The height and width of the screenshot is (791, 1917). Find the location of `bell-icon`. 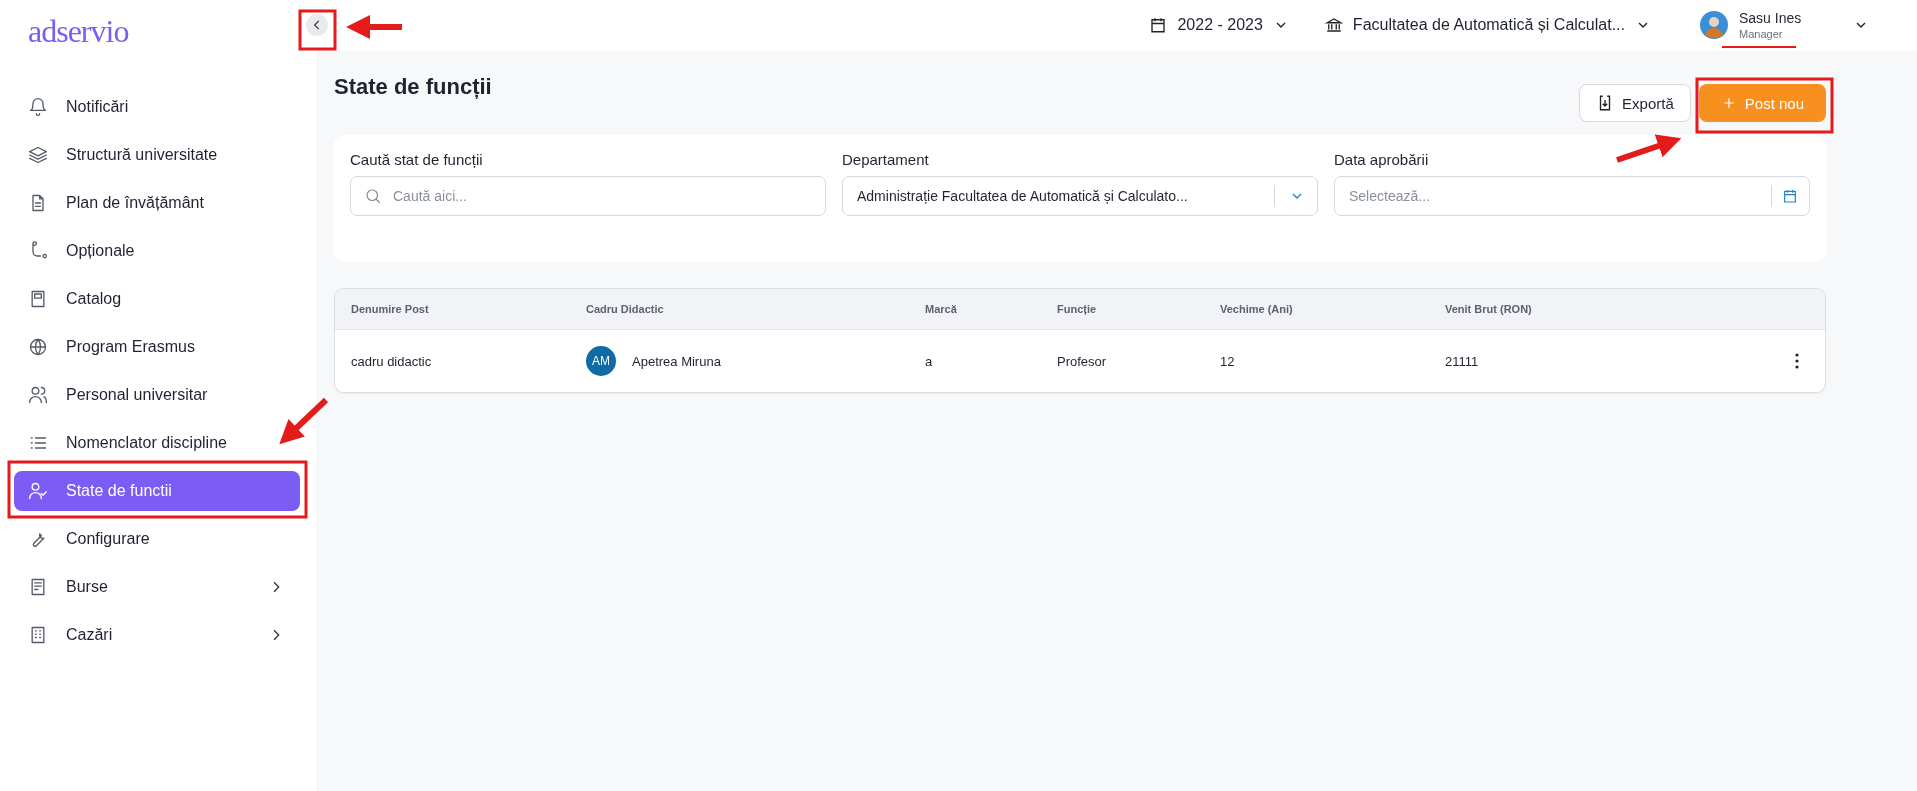

bell-icon is located at coordinates (38, 107).